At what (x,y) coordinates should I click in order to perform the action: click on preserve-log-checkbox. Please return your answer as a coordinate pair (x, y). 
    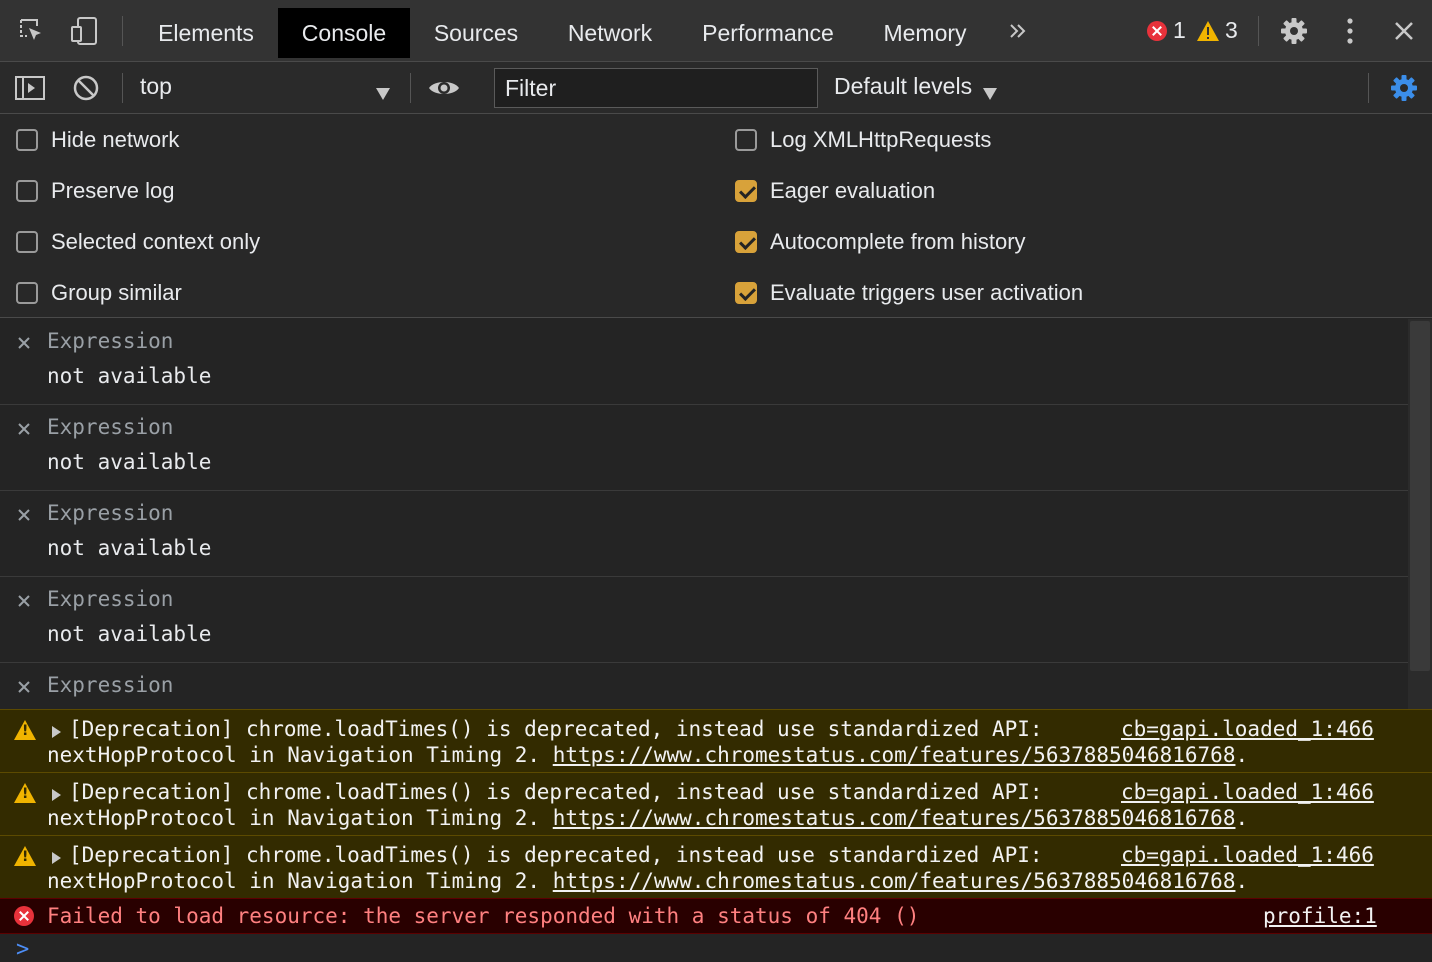
    Looking at the image, I should click on (27, 191).